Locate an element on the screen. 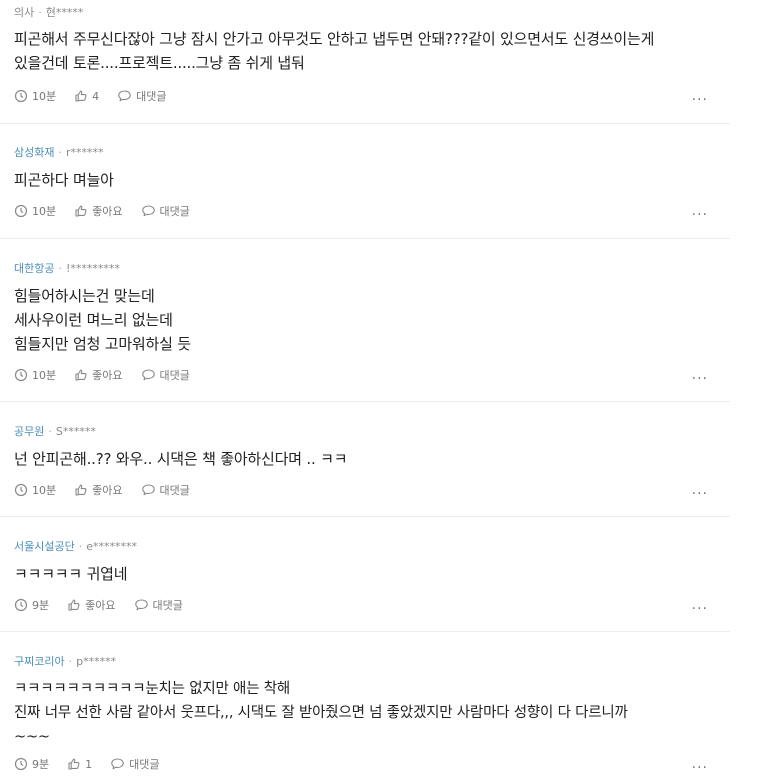 The width and height of the screenshot is (773, 783). company-name: 삼성화재 is located at coordinates (34, 152).